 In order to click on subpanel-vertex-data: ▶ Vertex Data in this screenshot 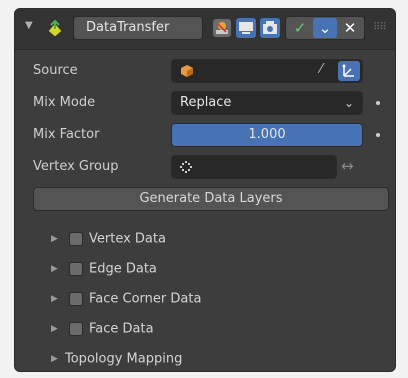, I will do `click(108, 239)`.